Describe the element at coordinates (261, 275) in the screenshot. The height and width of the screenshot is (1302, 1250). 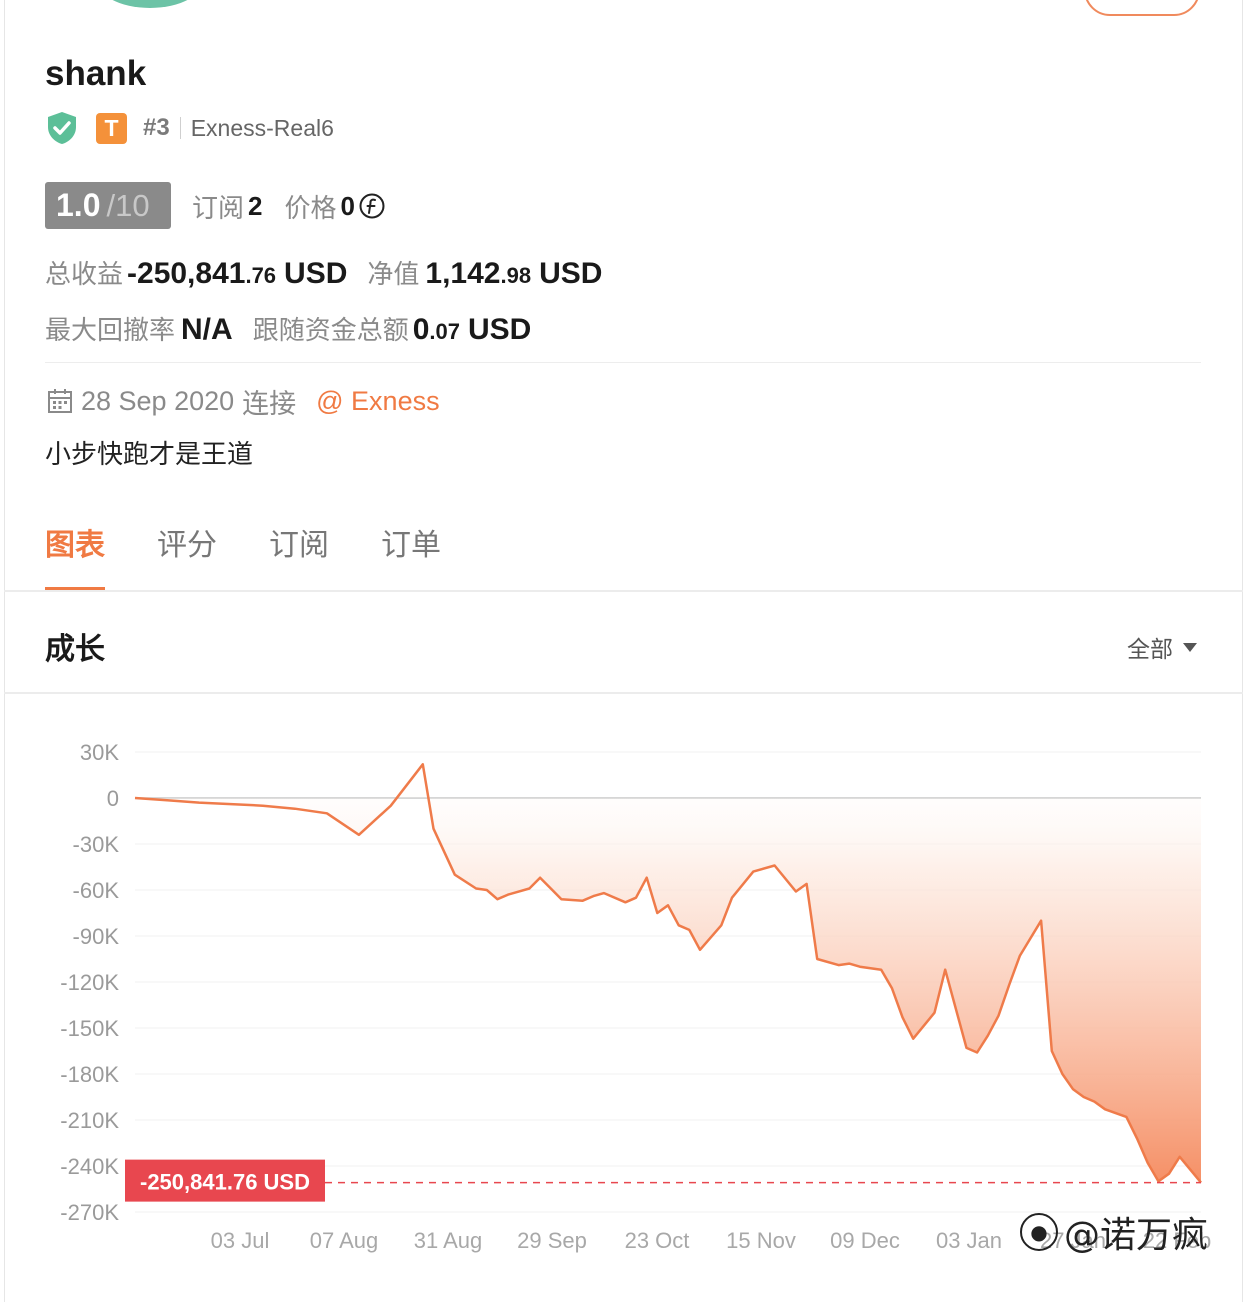
I see `total-profit-decimals: .76` at that location.